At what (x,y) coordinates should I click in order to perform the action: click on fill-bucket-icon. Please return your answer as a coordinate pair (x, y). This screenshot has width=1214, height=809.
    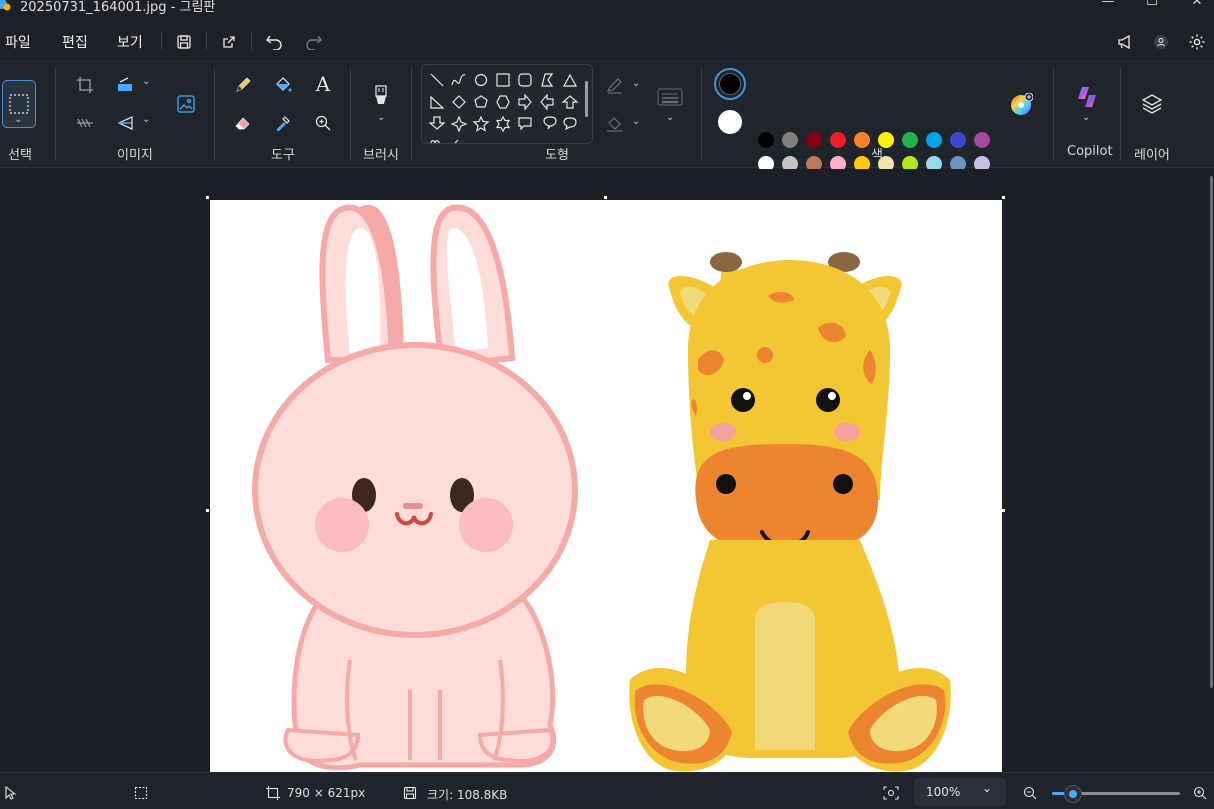
    Looking at the image, I should click on (283, 85).